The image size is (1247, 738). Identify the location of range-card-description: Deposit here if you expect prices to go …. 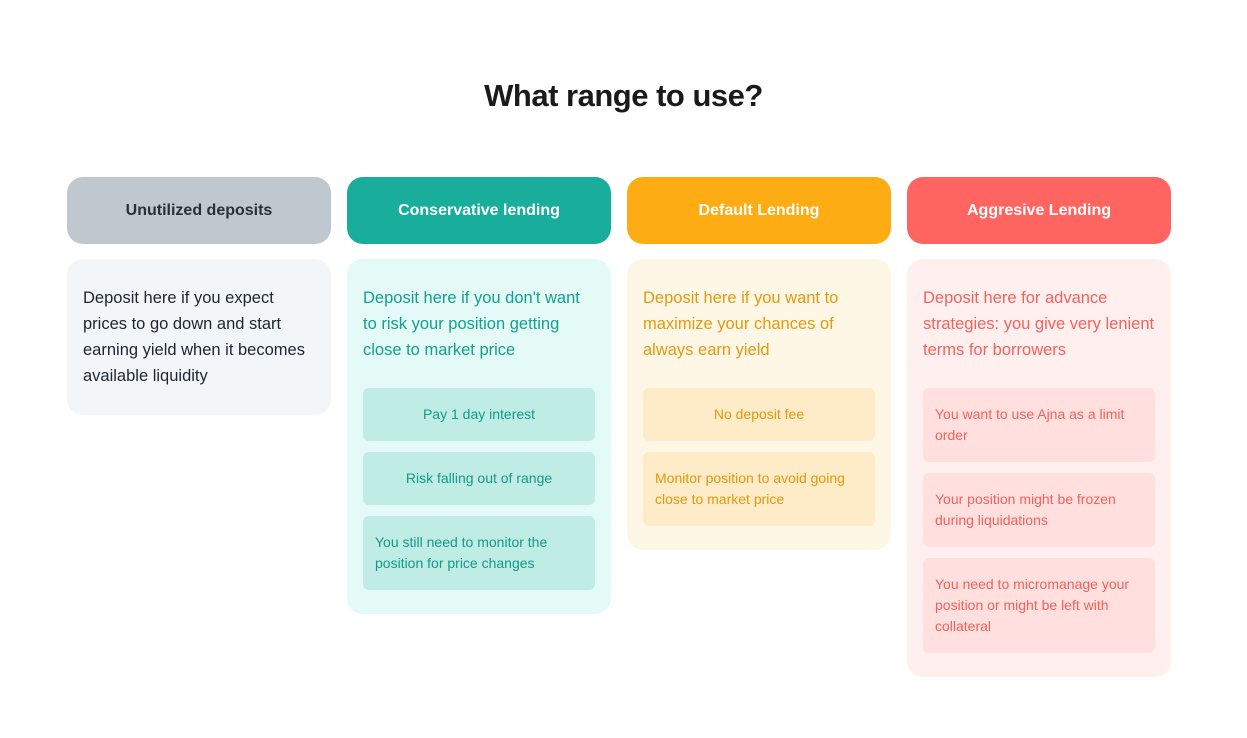
(194, 337).